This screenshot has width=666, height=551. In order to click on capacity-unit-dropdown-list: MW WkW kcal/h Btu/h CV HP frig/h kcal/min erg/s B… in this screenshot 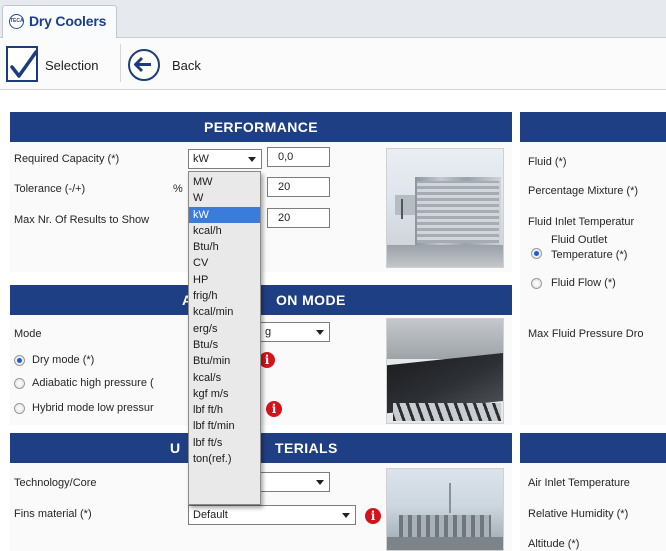, I will do `click(224, 338)`.